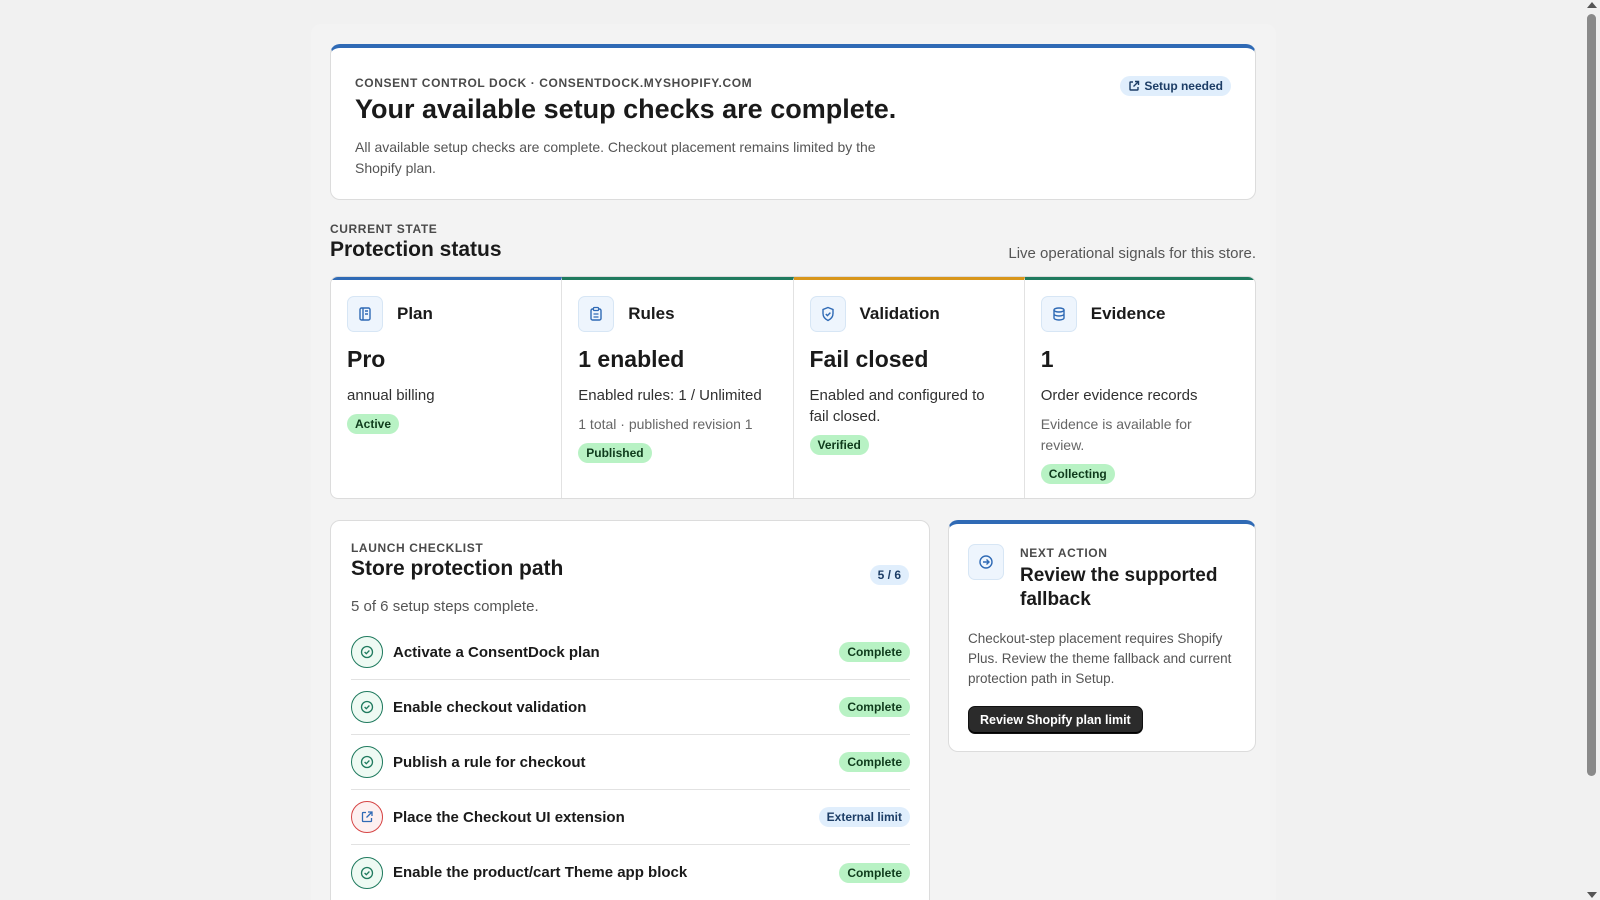 The image size is (1600, 900). I want to click on status-card-detail: annual billing, so click(391, 395).